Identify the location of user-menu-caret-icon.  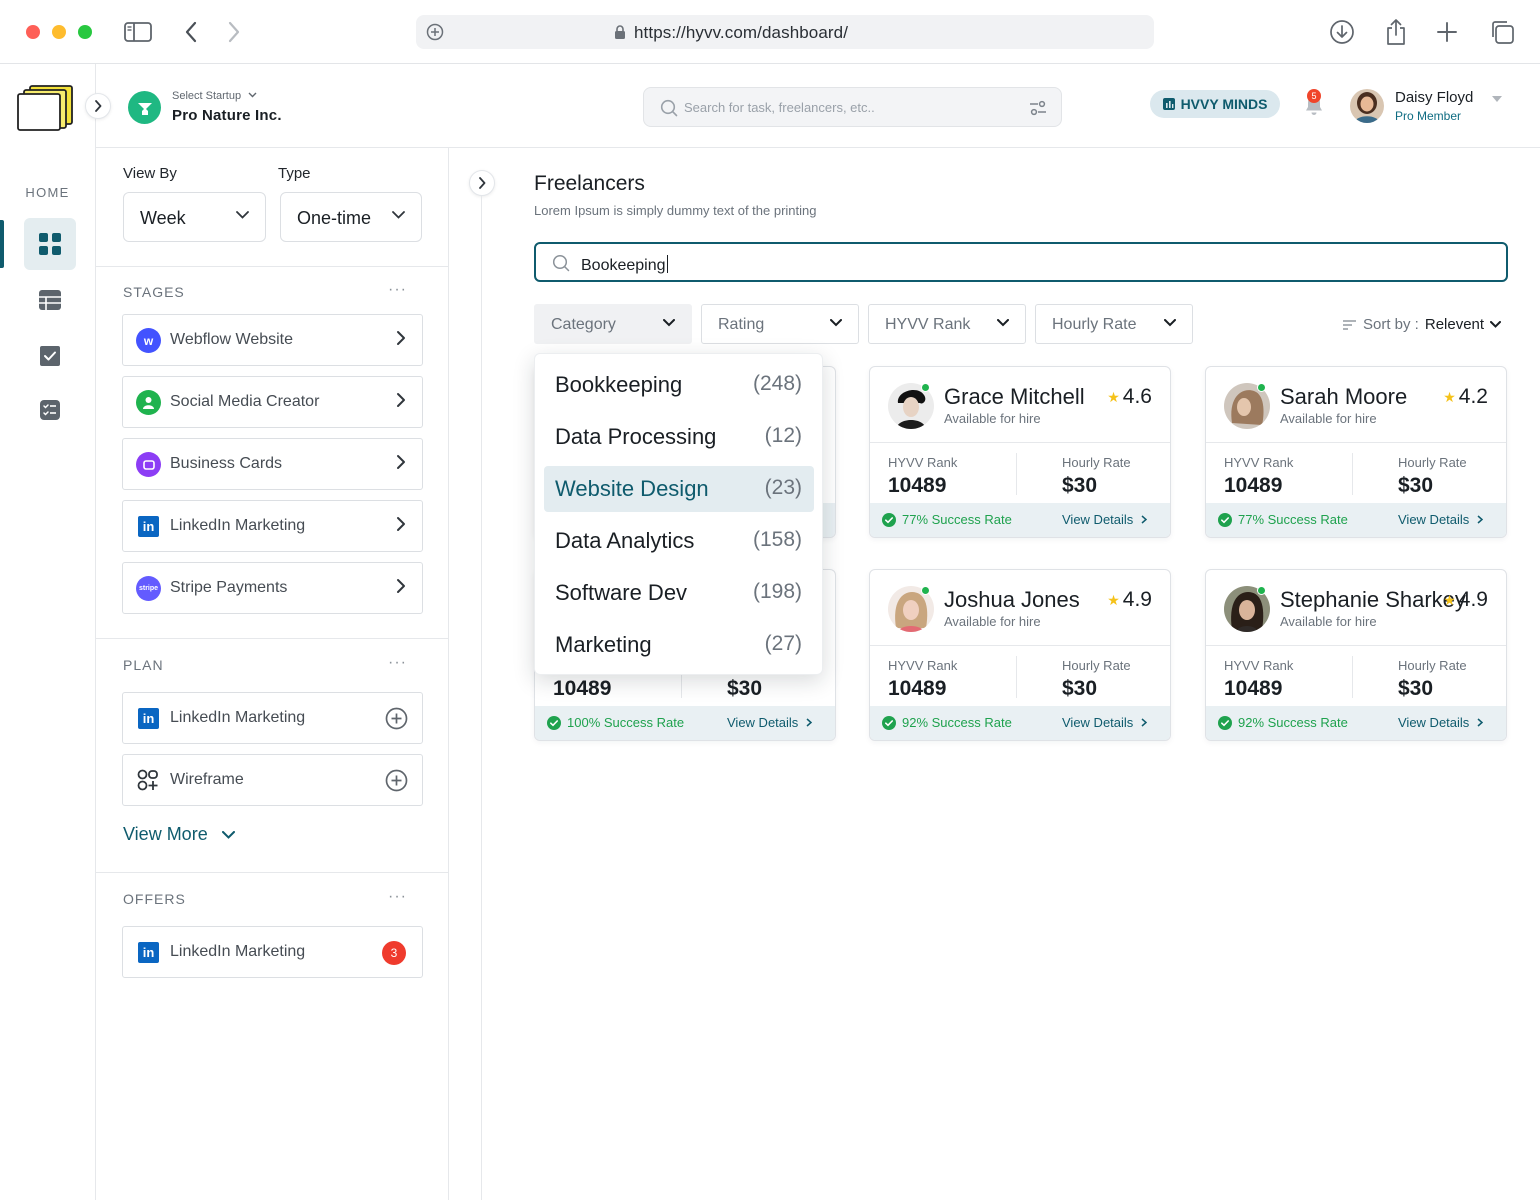
(1497, 99).